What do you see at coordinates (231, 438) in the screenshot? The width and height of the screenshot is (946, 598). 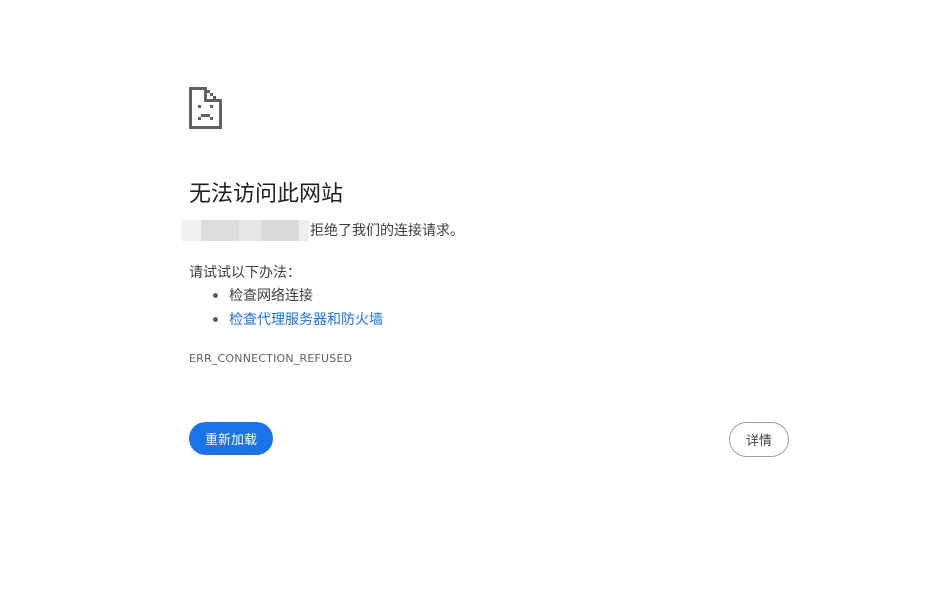 I see `reload-button: 重新加载` at bounding box center [231, 438].